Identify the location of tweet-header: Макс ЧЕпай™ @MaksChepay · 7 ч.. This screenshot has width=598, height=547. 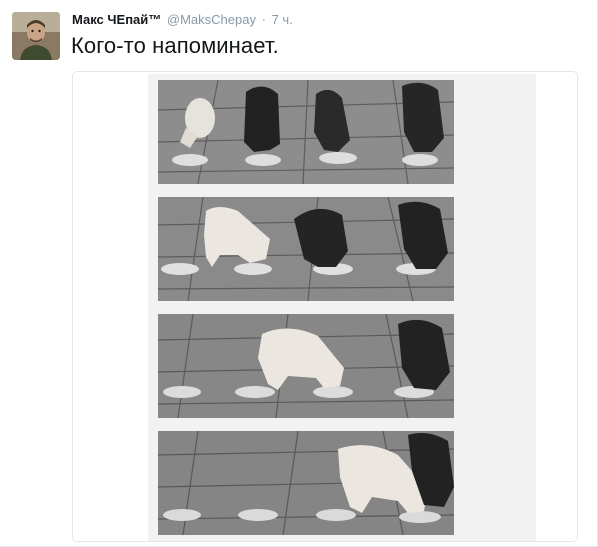
(182, 20).